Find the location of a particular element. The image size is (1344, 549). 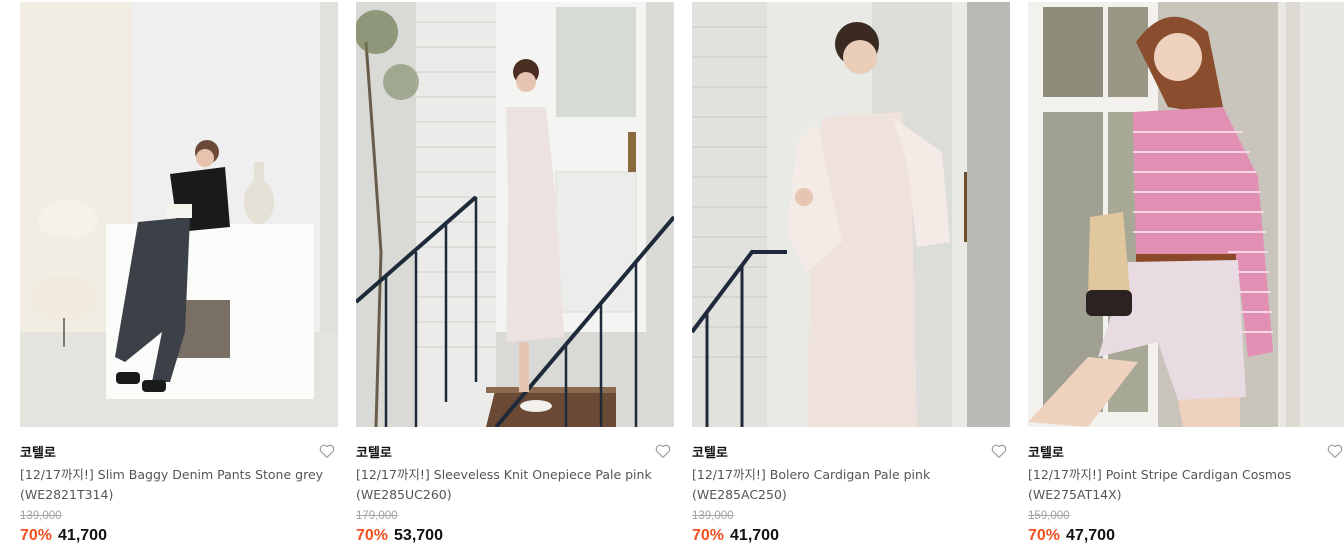

price-row: 70% 53,700 is located at coordinates (399, 537).